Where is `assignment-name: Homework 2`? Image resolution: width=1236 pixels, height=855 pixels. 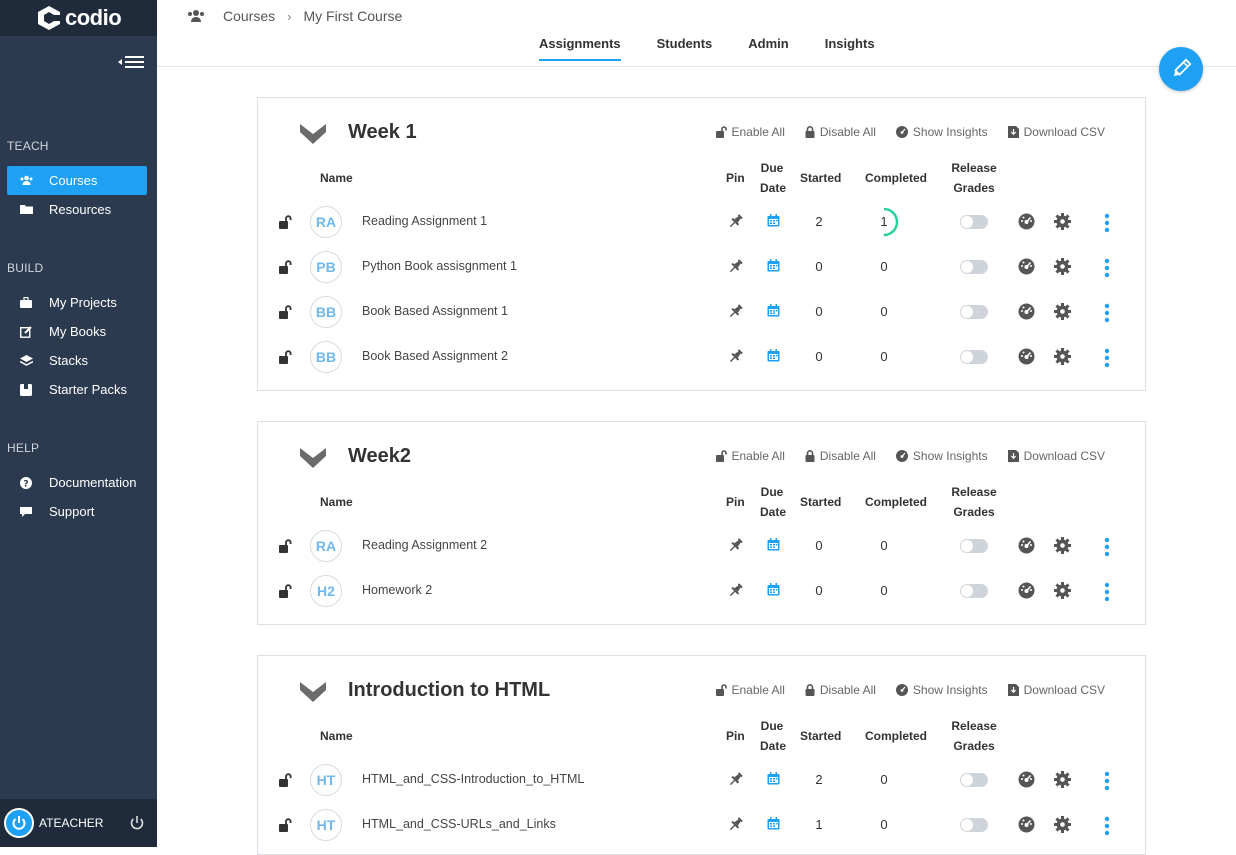
assignment-name: Homework 2 is located at coordinates (397, 590).